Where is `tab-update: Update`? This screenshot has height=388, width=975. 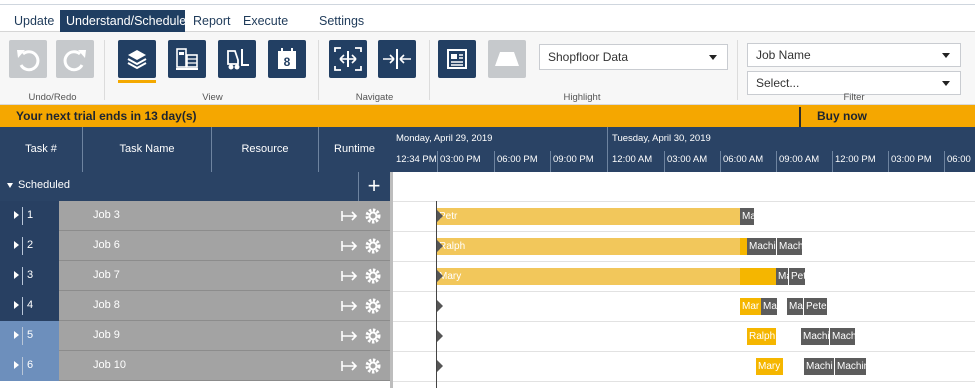
tab-update: Update is located at coordinates (34, 21).